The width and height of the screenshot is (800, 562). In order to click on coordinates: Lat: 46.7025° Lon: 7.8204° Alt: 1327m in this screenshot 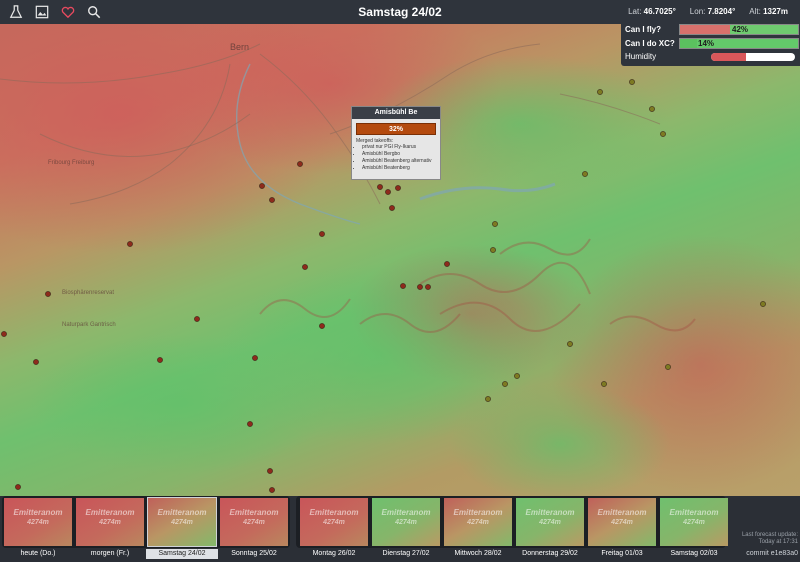, I will do `click(708, 11)`.